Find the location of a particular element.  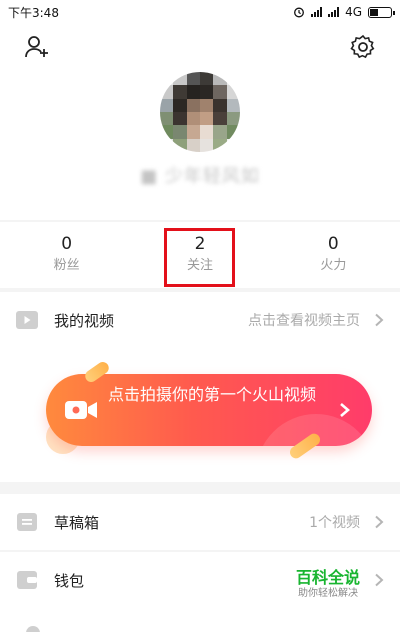

row-title: 草稿箱 is located at coordinates (77, 522).